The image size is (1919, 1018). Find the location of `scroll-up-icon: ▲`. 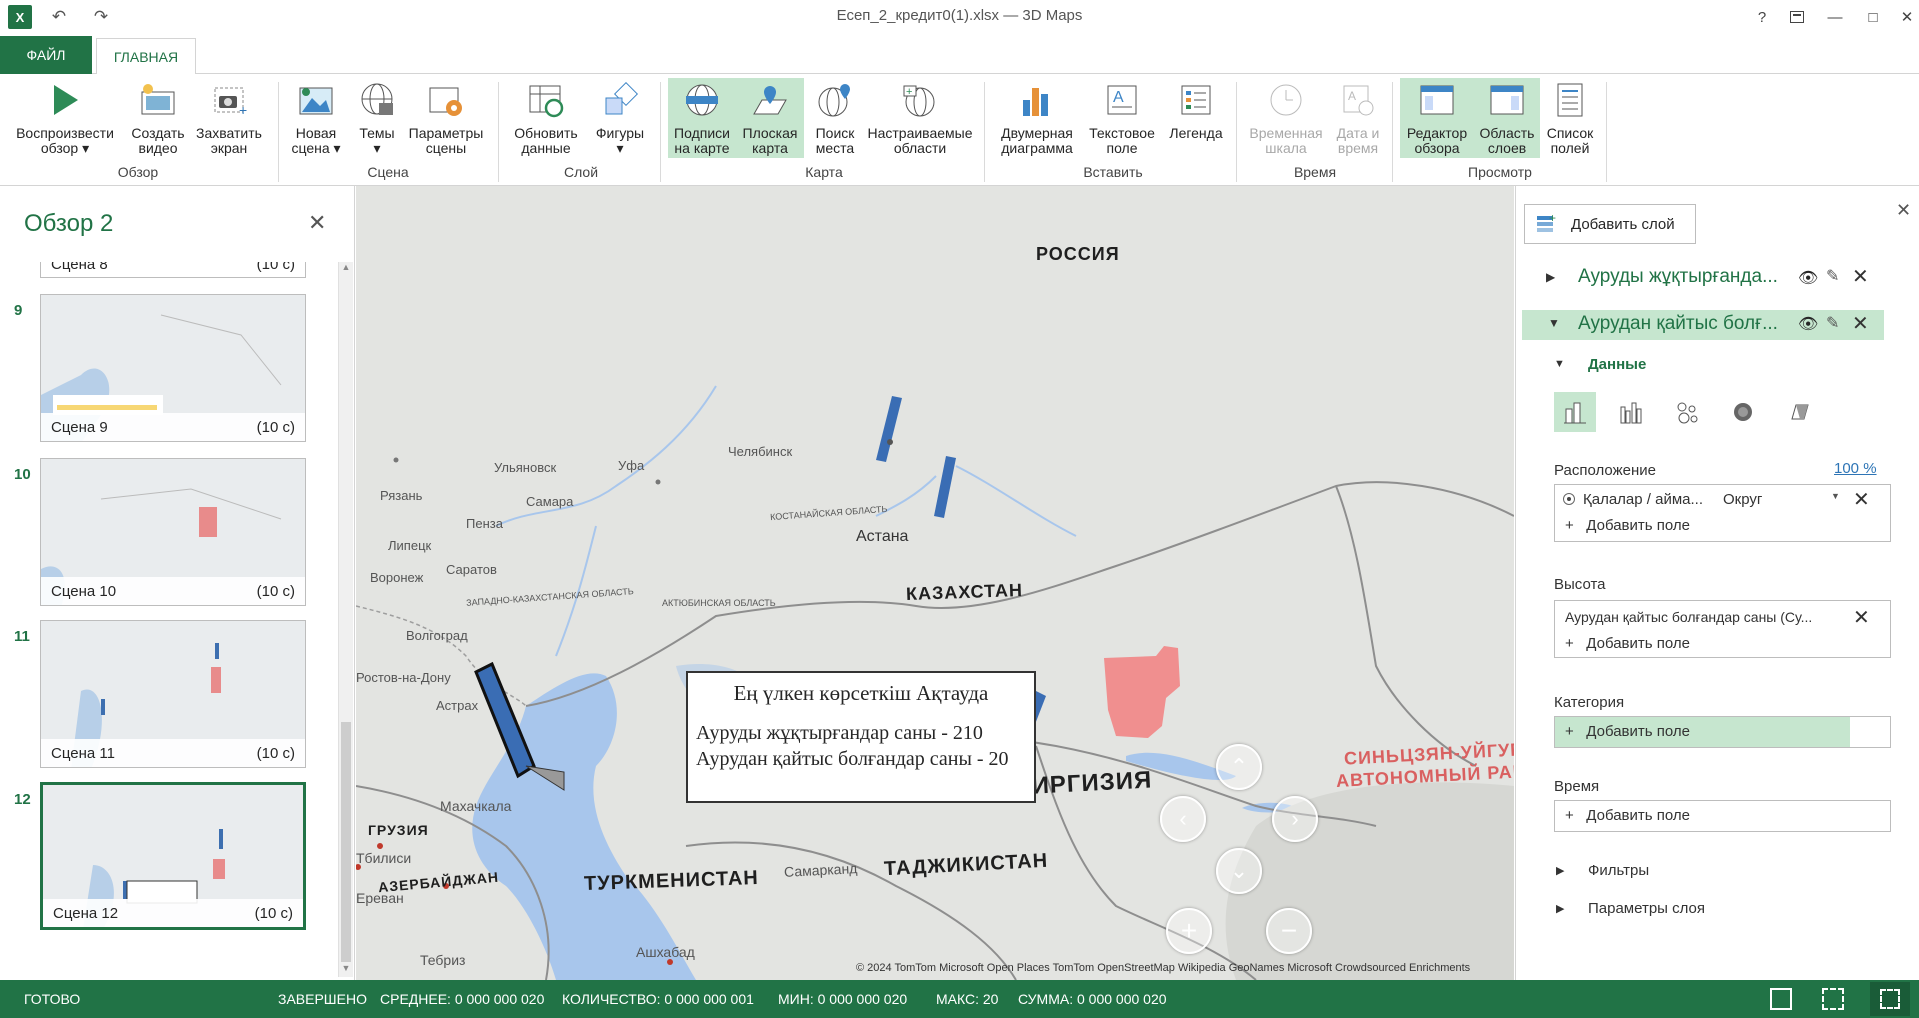

scroll-up-icon: ▲ is located at coordinates (346, 269).